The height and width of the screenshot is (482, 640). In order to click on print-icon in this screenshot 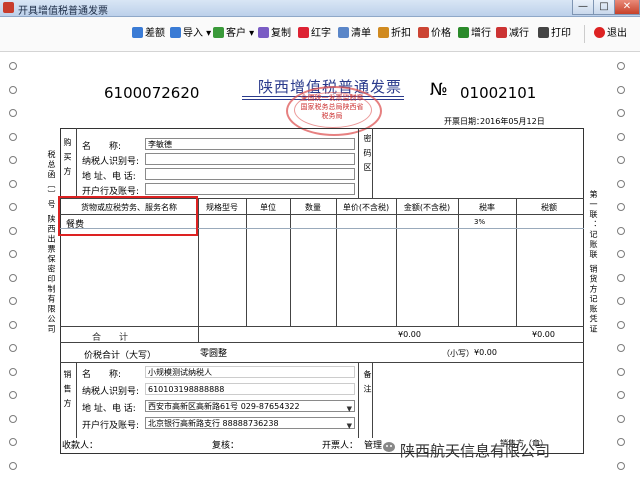, I will do `click(543, 32)`.